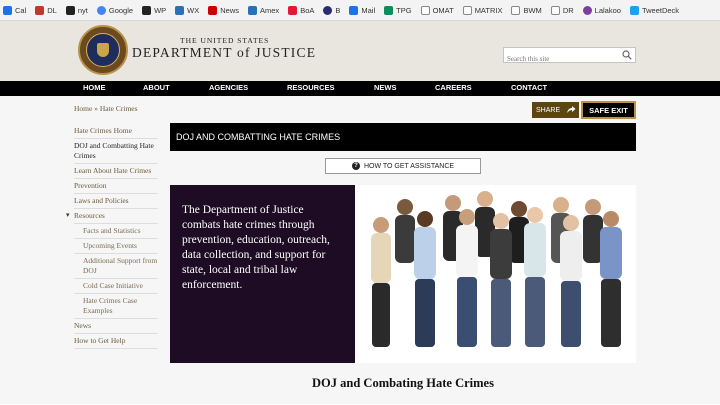 Image resolution: width=720 pixels, height=405 pixels. Describe the element at coordinates (156, 87) in the screenshot. I see `nav-about: ABOUT` at that location.